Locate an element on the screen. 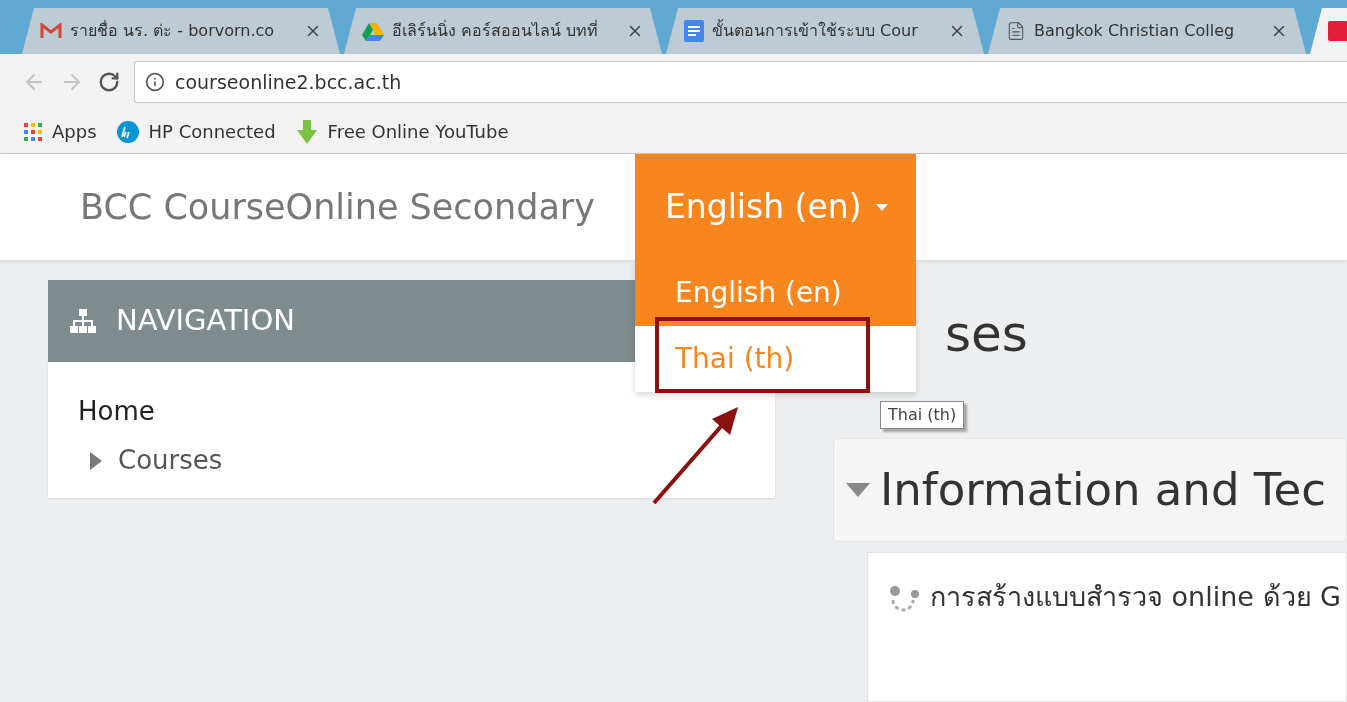 The width and height of the screenshot is (1347, 702). tab-title: ขั้นตอนการเข้าใช้ระบบ Cour is located at coordinates (815, 30).